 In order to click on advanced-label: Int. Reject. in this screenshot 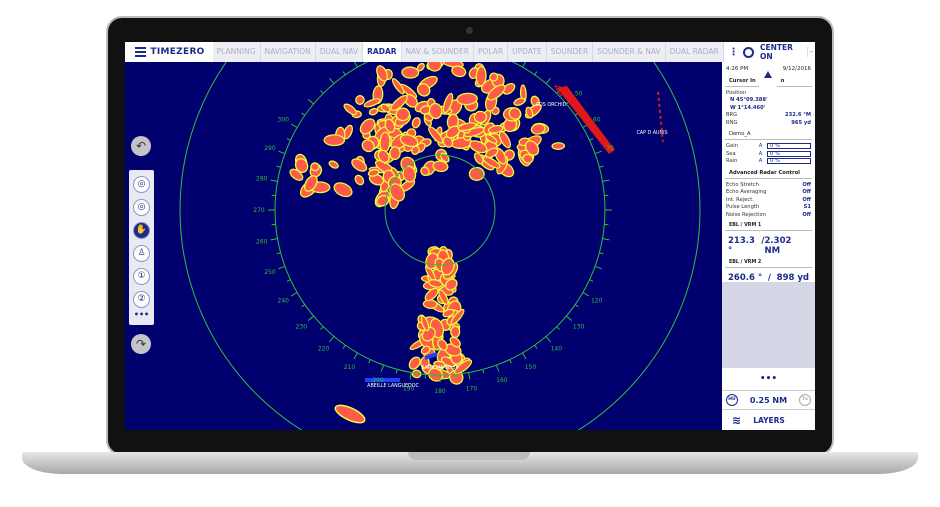, I will do `click(740, 199)`.